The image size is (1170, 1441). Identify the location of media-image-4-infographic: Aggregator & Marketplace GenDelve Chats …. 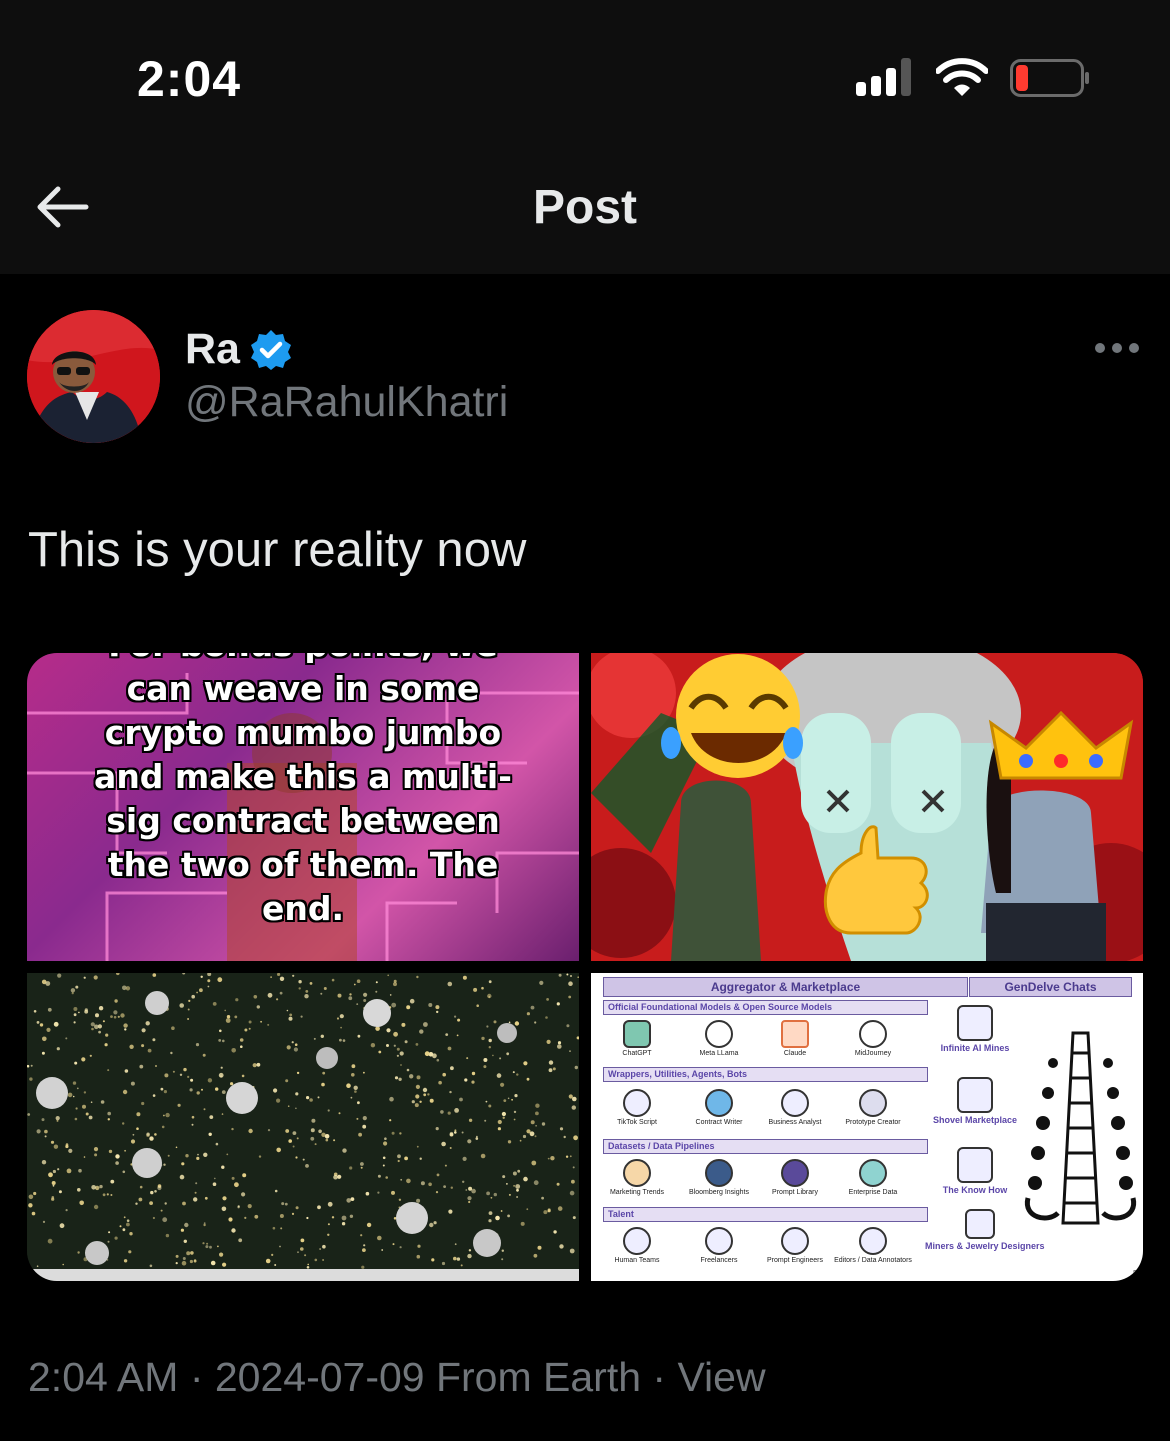
(867, 1127).